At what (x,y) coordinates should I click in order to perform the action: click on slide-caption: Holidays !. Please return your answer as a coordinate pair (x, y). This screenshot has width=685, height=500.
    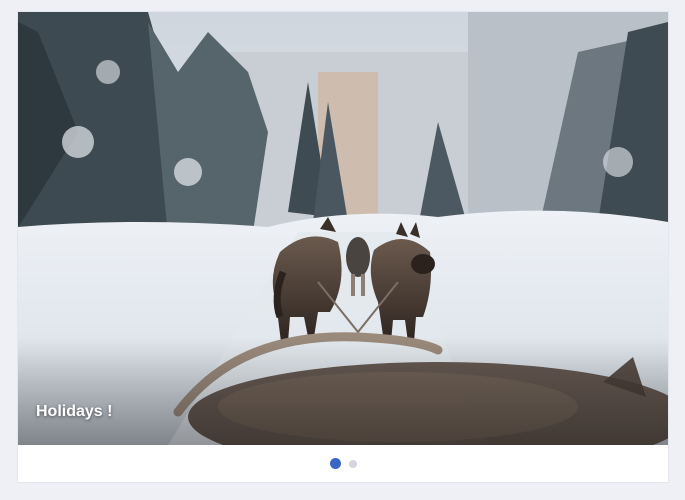
    Looking at the image, I should click on (74, 411).